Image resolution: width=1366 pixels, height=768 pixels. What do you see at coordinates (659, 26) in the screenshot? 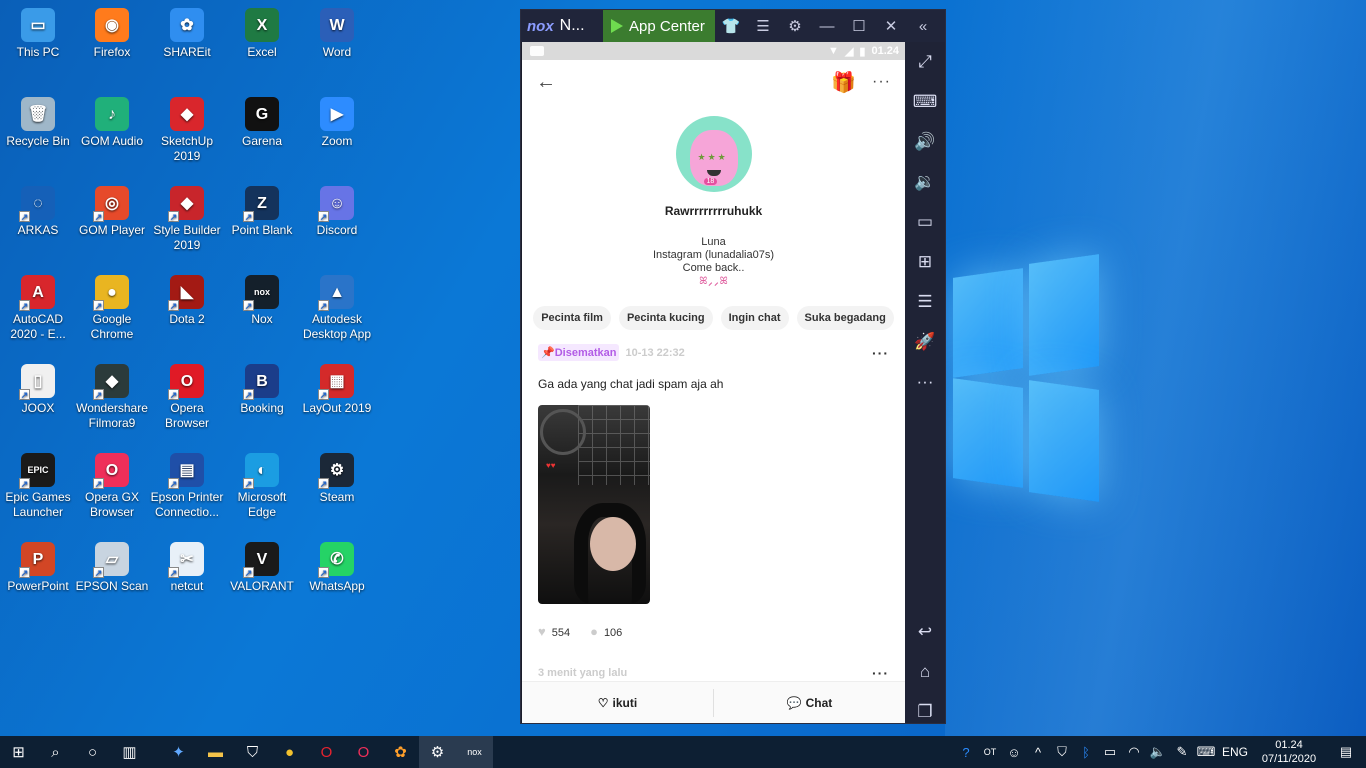
I see `app-center-tab: App Center` at bounding box center [659, 26].